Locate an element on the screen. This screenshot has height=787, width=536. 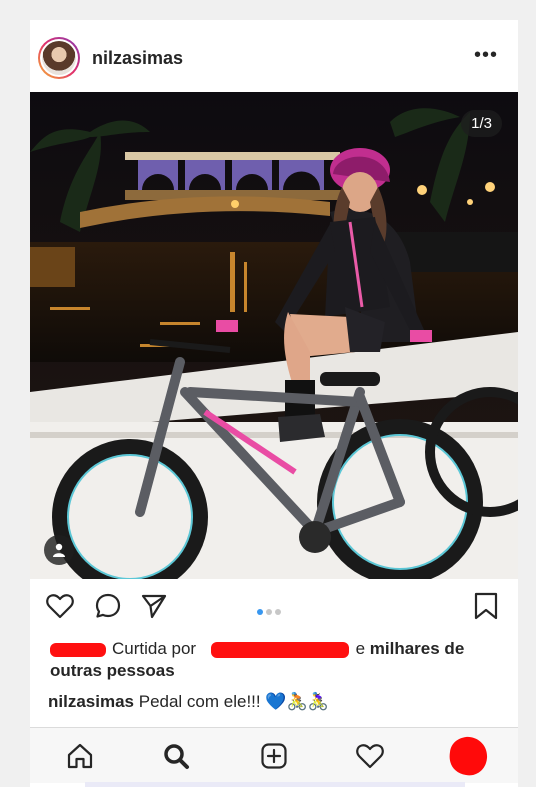
redacted-avatars is located at coordinates (78, 649).